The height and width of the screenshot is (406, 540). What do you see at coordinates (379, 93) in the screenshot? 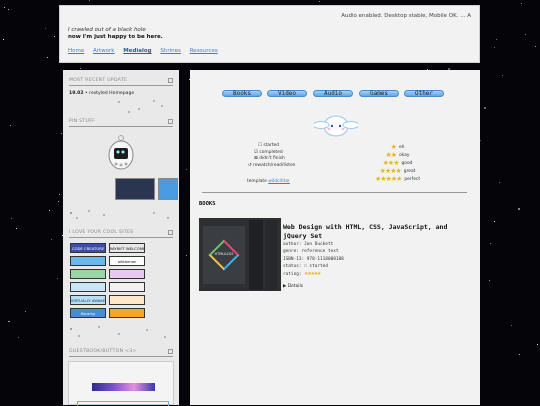
I see `tab-games: Games` at bounding box center [379, 93].